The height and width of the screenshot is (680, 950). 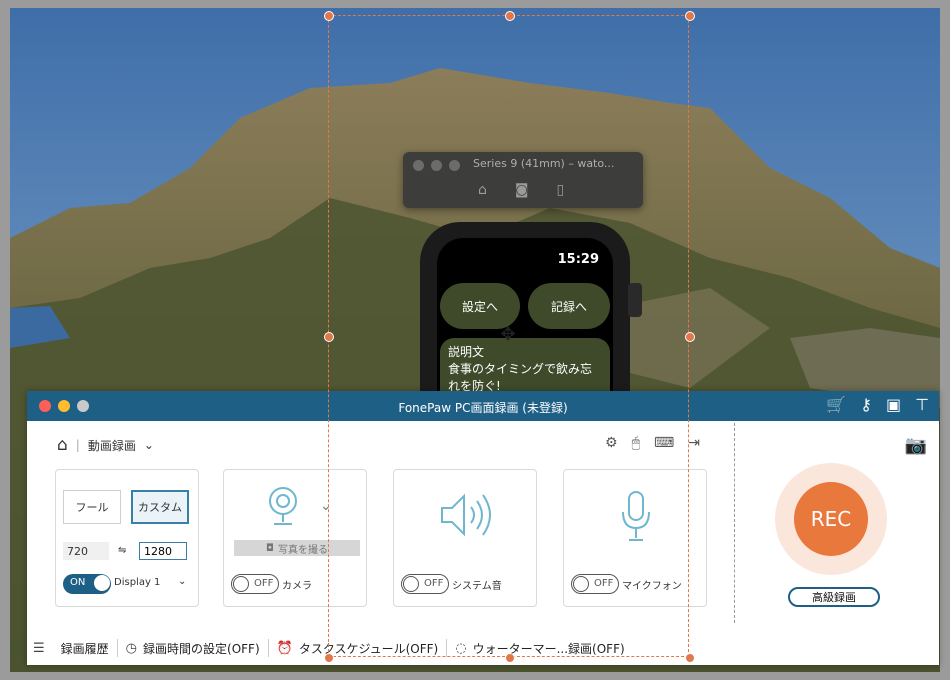 I want to click on history-item: ☰ 録画履歴, so click(x=72, y=648).